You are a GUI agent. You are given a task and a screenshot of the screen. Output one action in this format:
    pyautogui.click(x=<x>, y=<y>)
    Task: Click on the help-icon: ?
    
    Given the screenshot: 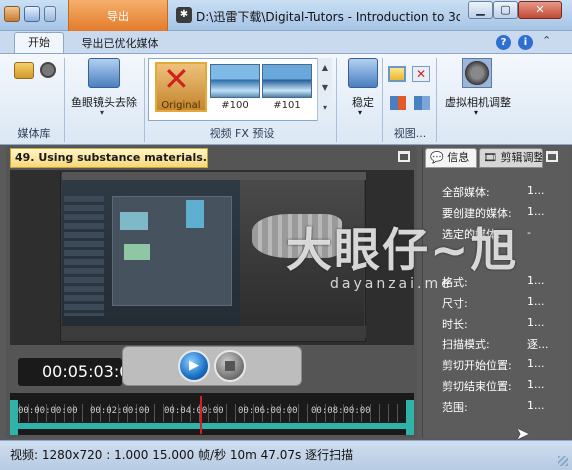 What is the action you would take?
    pyautogui.click(x=503, y=42)
    